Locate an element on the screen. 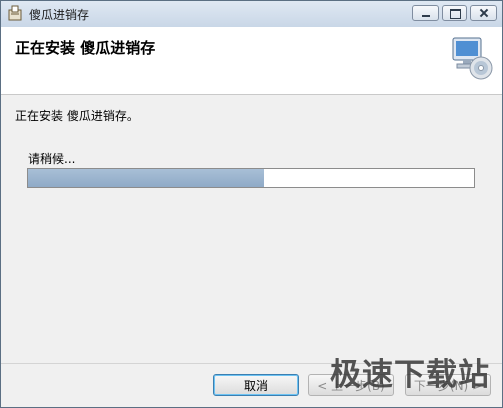 The height and width of the screenshot is (408, 503). computer-disc-icon is located at coordinates (472, 58).